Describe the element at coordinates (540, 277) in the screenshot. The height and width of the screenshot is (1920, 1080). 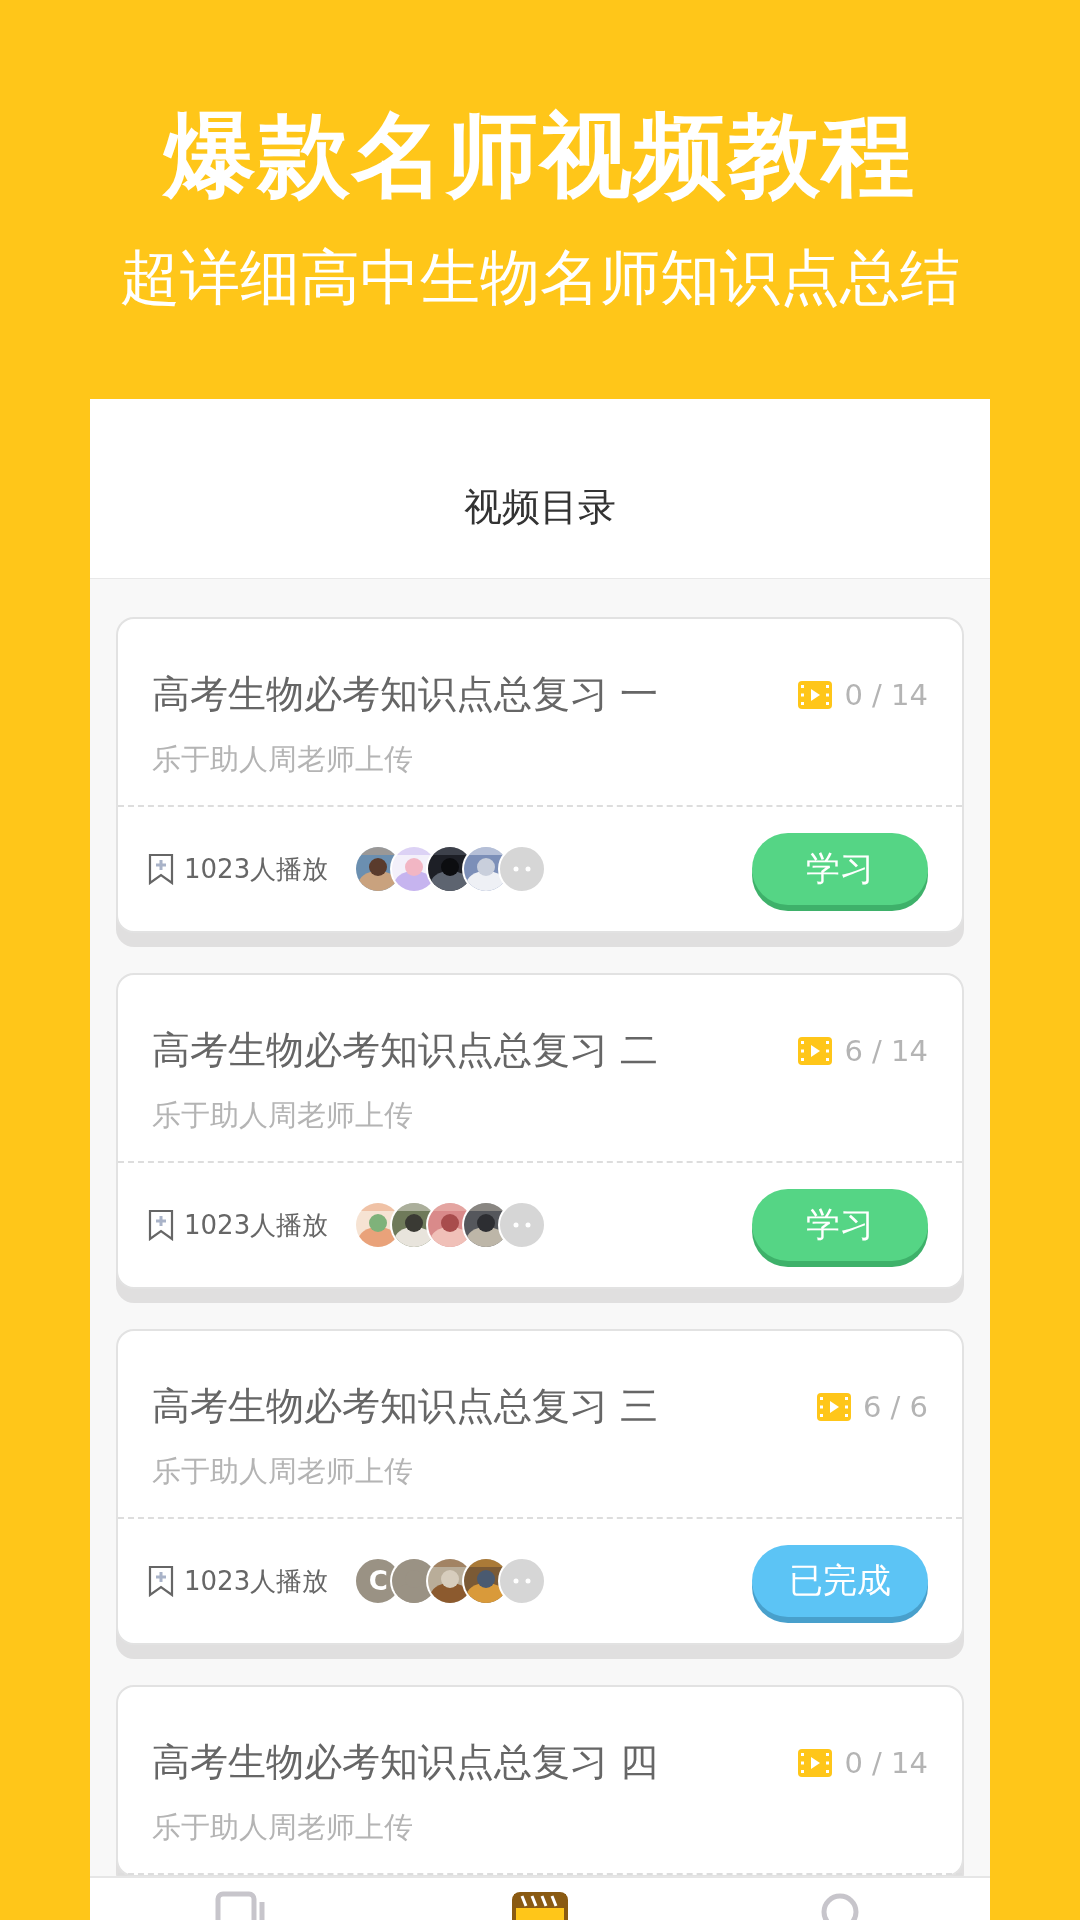
I see `subheadline: 超详细高中生物名师知识点总结` at that location.